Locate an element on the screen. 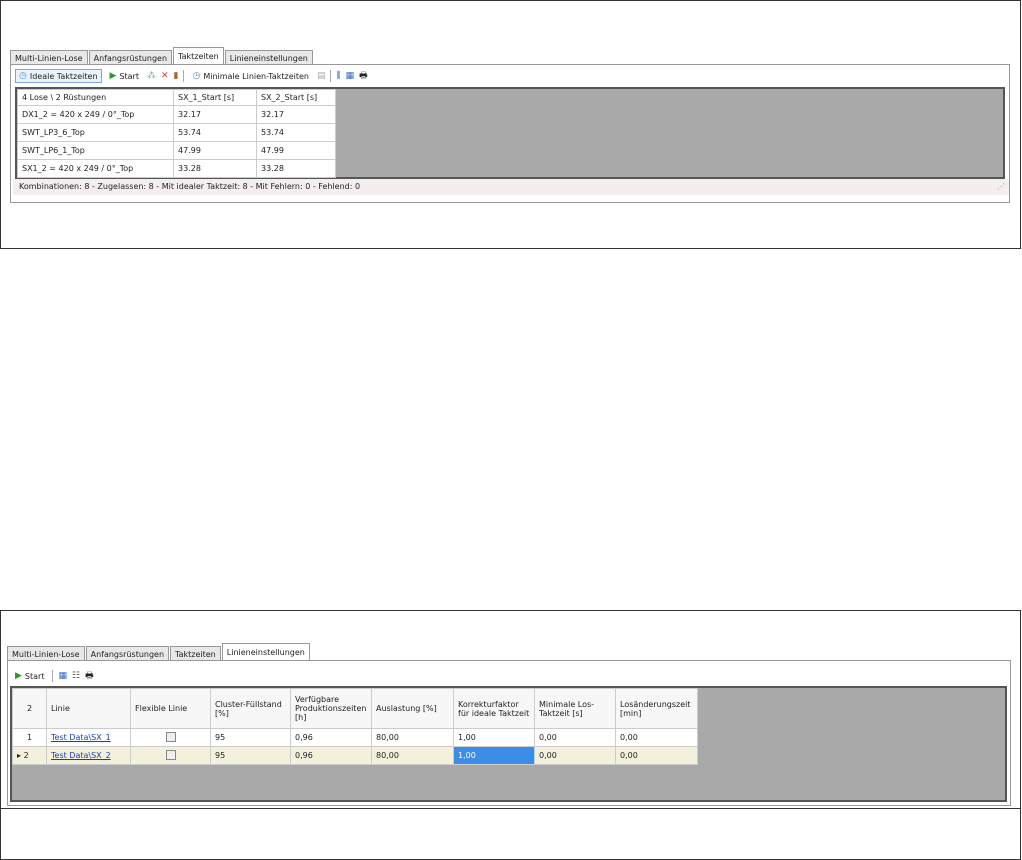 The image size is (1022, 860). columns-icon: ⫼ is located at coordinates (338, 76).